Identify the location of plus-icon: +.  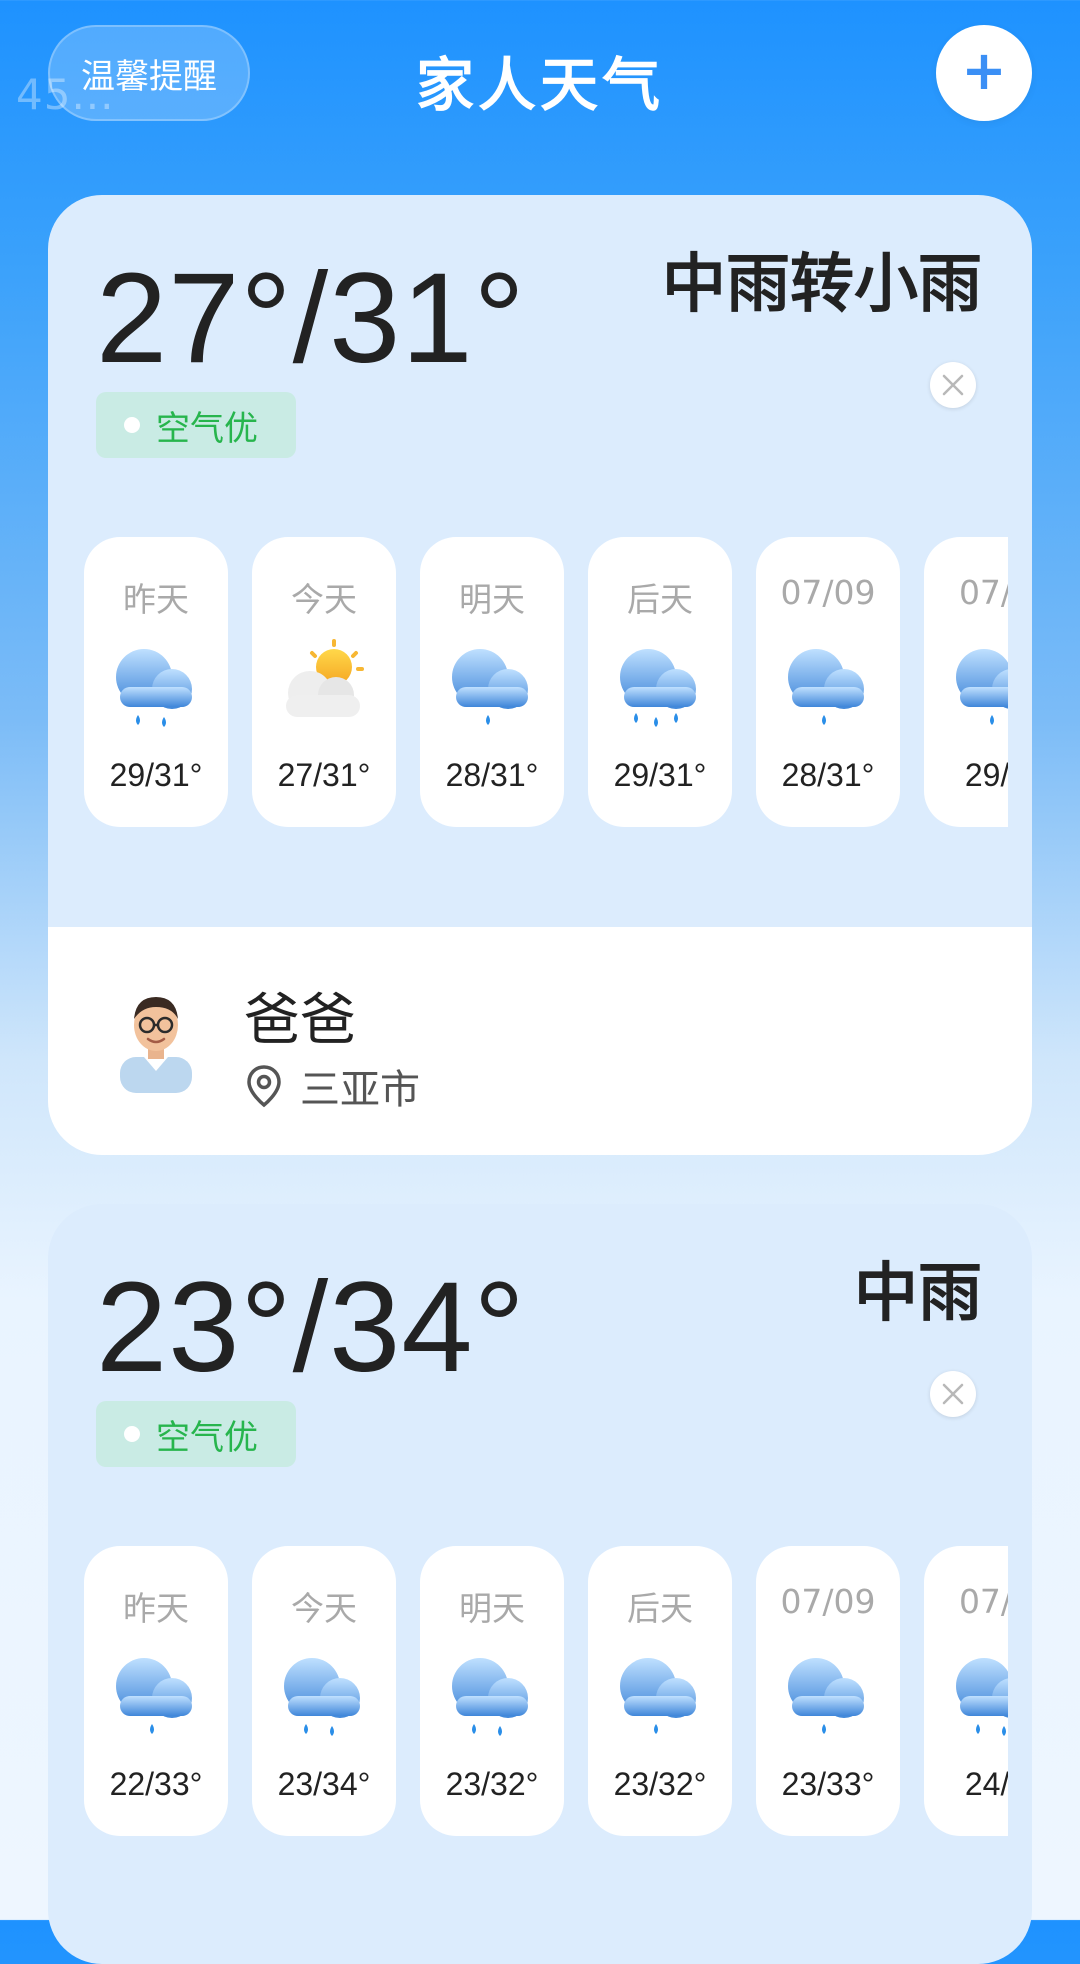
(984, 70).